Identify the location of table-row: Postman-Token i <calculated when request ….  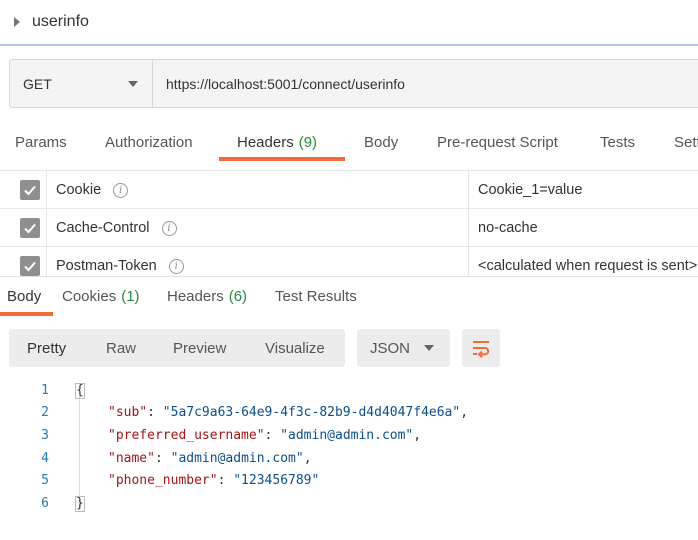
(349, 261).